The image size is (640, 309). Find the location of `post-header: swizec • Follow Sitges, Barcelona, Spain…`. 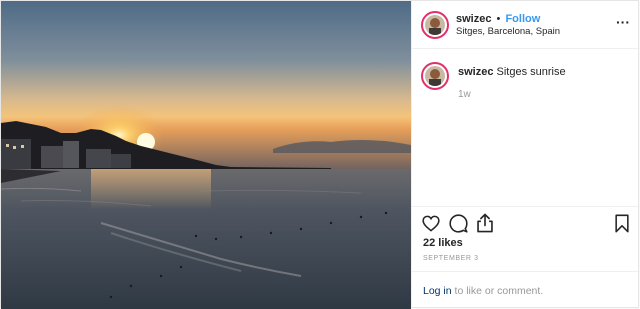

post-header: swizec • Follow Sitges, Barcelona, Spain… is located at coordinates (526, 25).